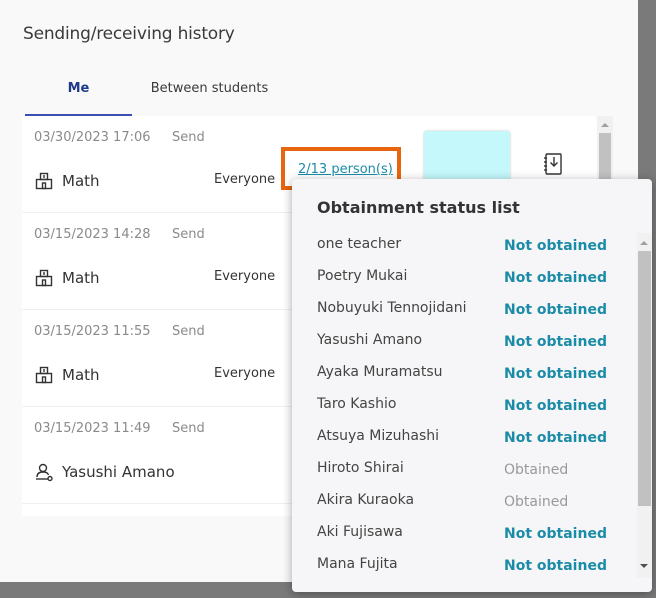 The height and width of the screenshot is (598, 656). Describe the element at coordinates (370, 340) in the screenshot. I see `student-name: Yasushi Amano` at that location.